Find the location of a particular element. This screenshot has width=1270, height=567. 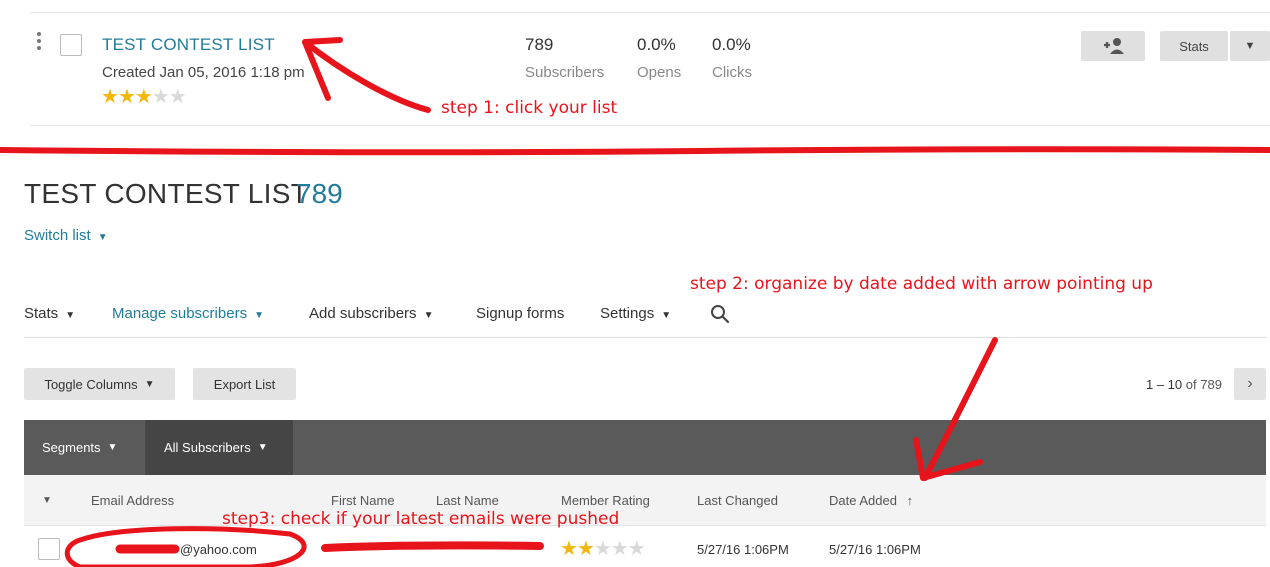

nav-add-subscribers: Add subscribers ▼ is located at coordinates (371, 313).